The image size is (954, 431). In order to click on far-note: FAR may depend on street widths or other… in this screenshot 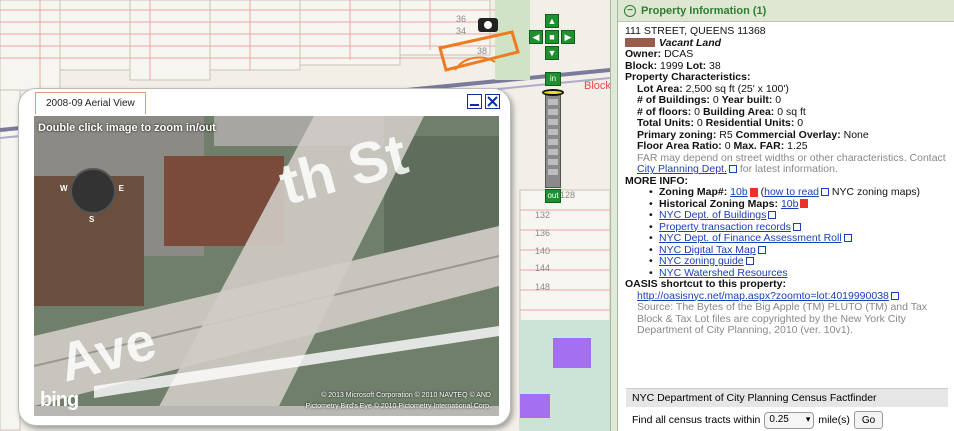, I will do `click(791, 163)`.